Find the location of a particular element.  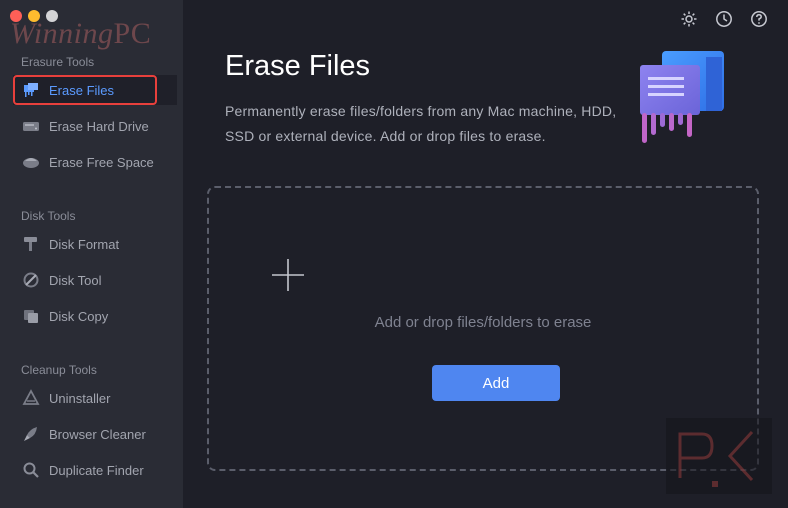

sidebar-item-uninstaller: Uninstaller is located at coordinates (95, 398).